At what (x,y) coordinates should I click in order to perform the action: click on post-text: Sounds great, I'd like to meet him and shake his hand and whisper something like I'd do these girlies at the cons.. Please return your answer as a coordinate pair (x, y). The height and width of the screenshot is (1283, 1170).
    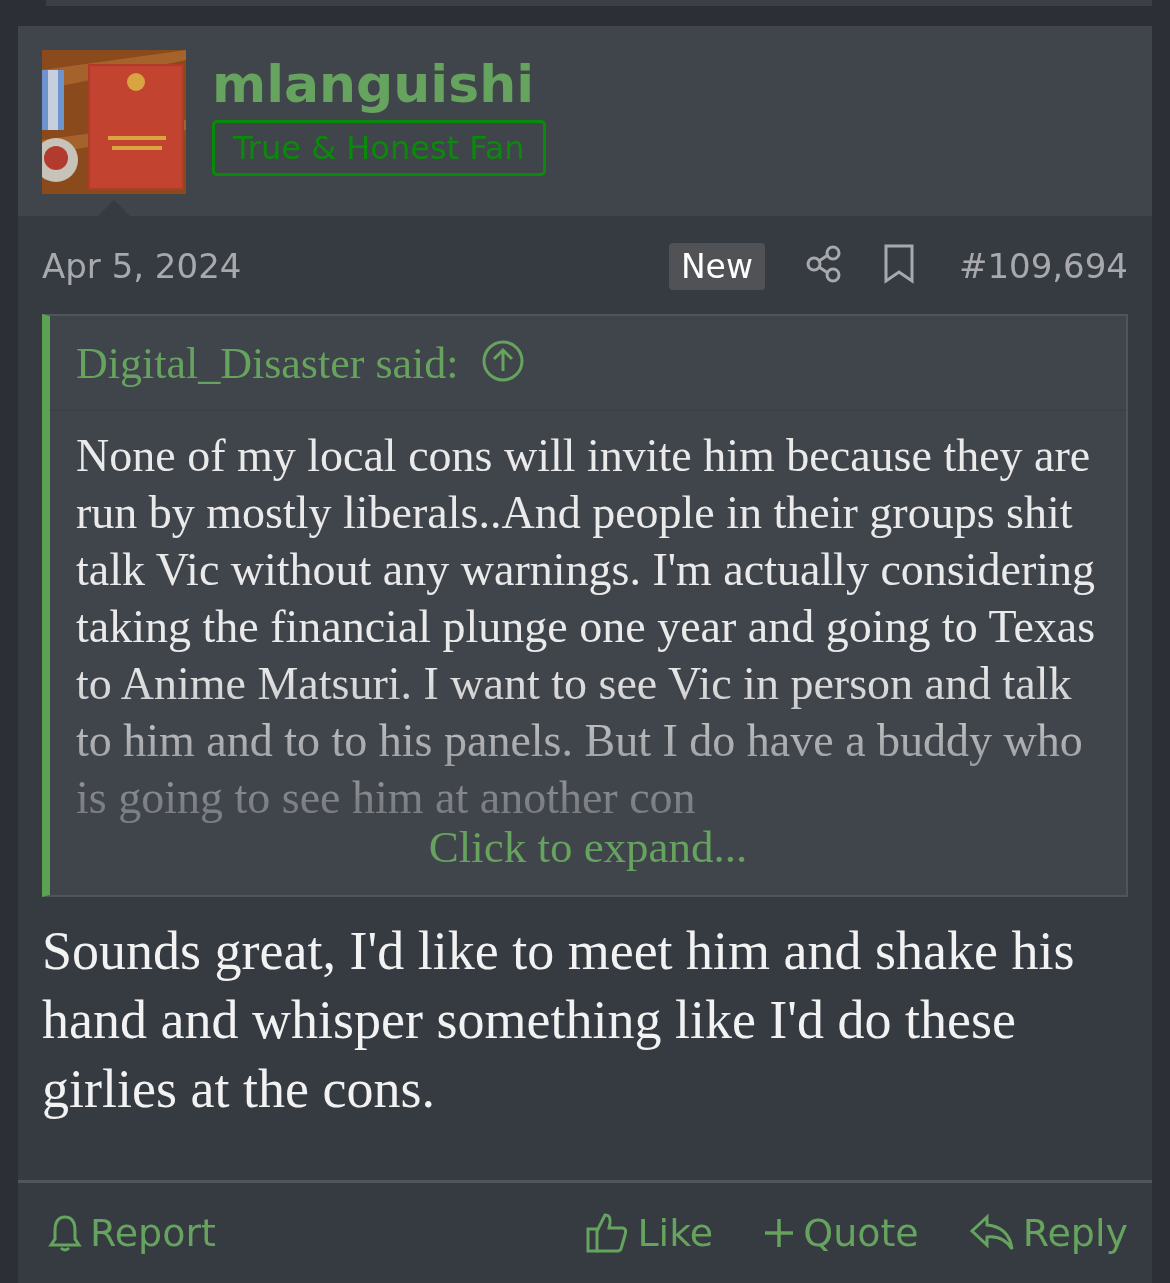
    Looking at the image, I should click on (559, 1020).